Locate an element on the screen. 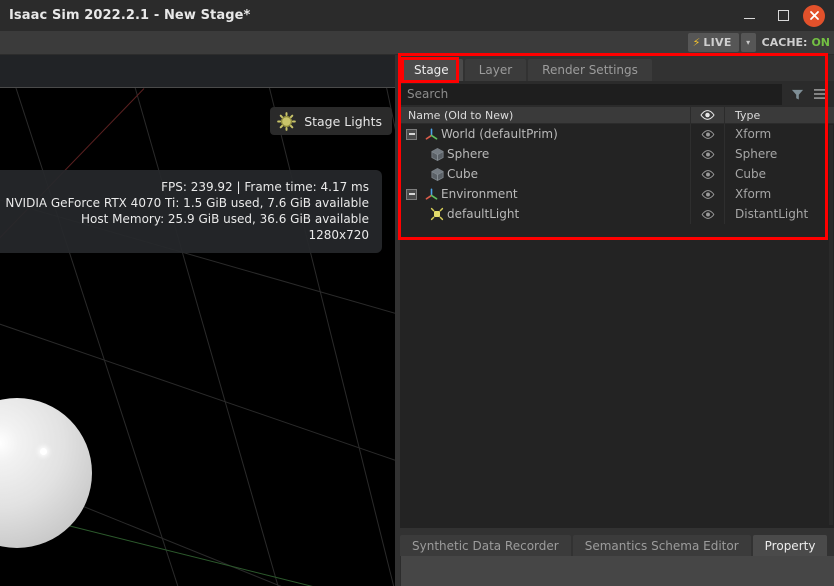 This screenshot has width=834, height=586. close-button is located at coordinates (814, 15).